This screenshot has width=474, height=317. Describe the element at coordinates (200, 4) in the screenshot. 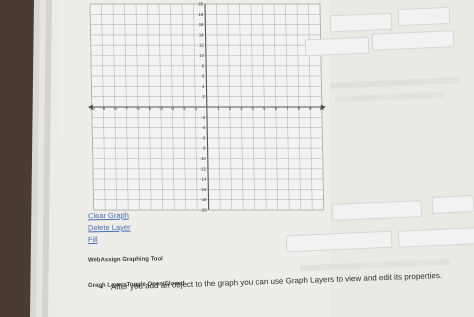

I see `y-tick-label: 20` at that location.